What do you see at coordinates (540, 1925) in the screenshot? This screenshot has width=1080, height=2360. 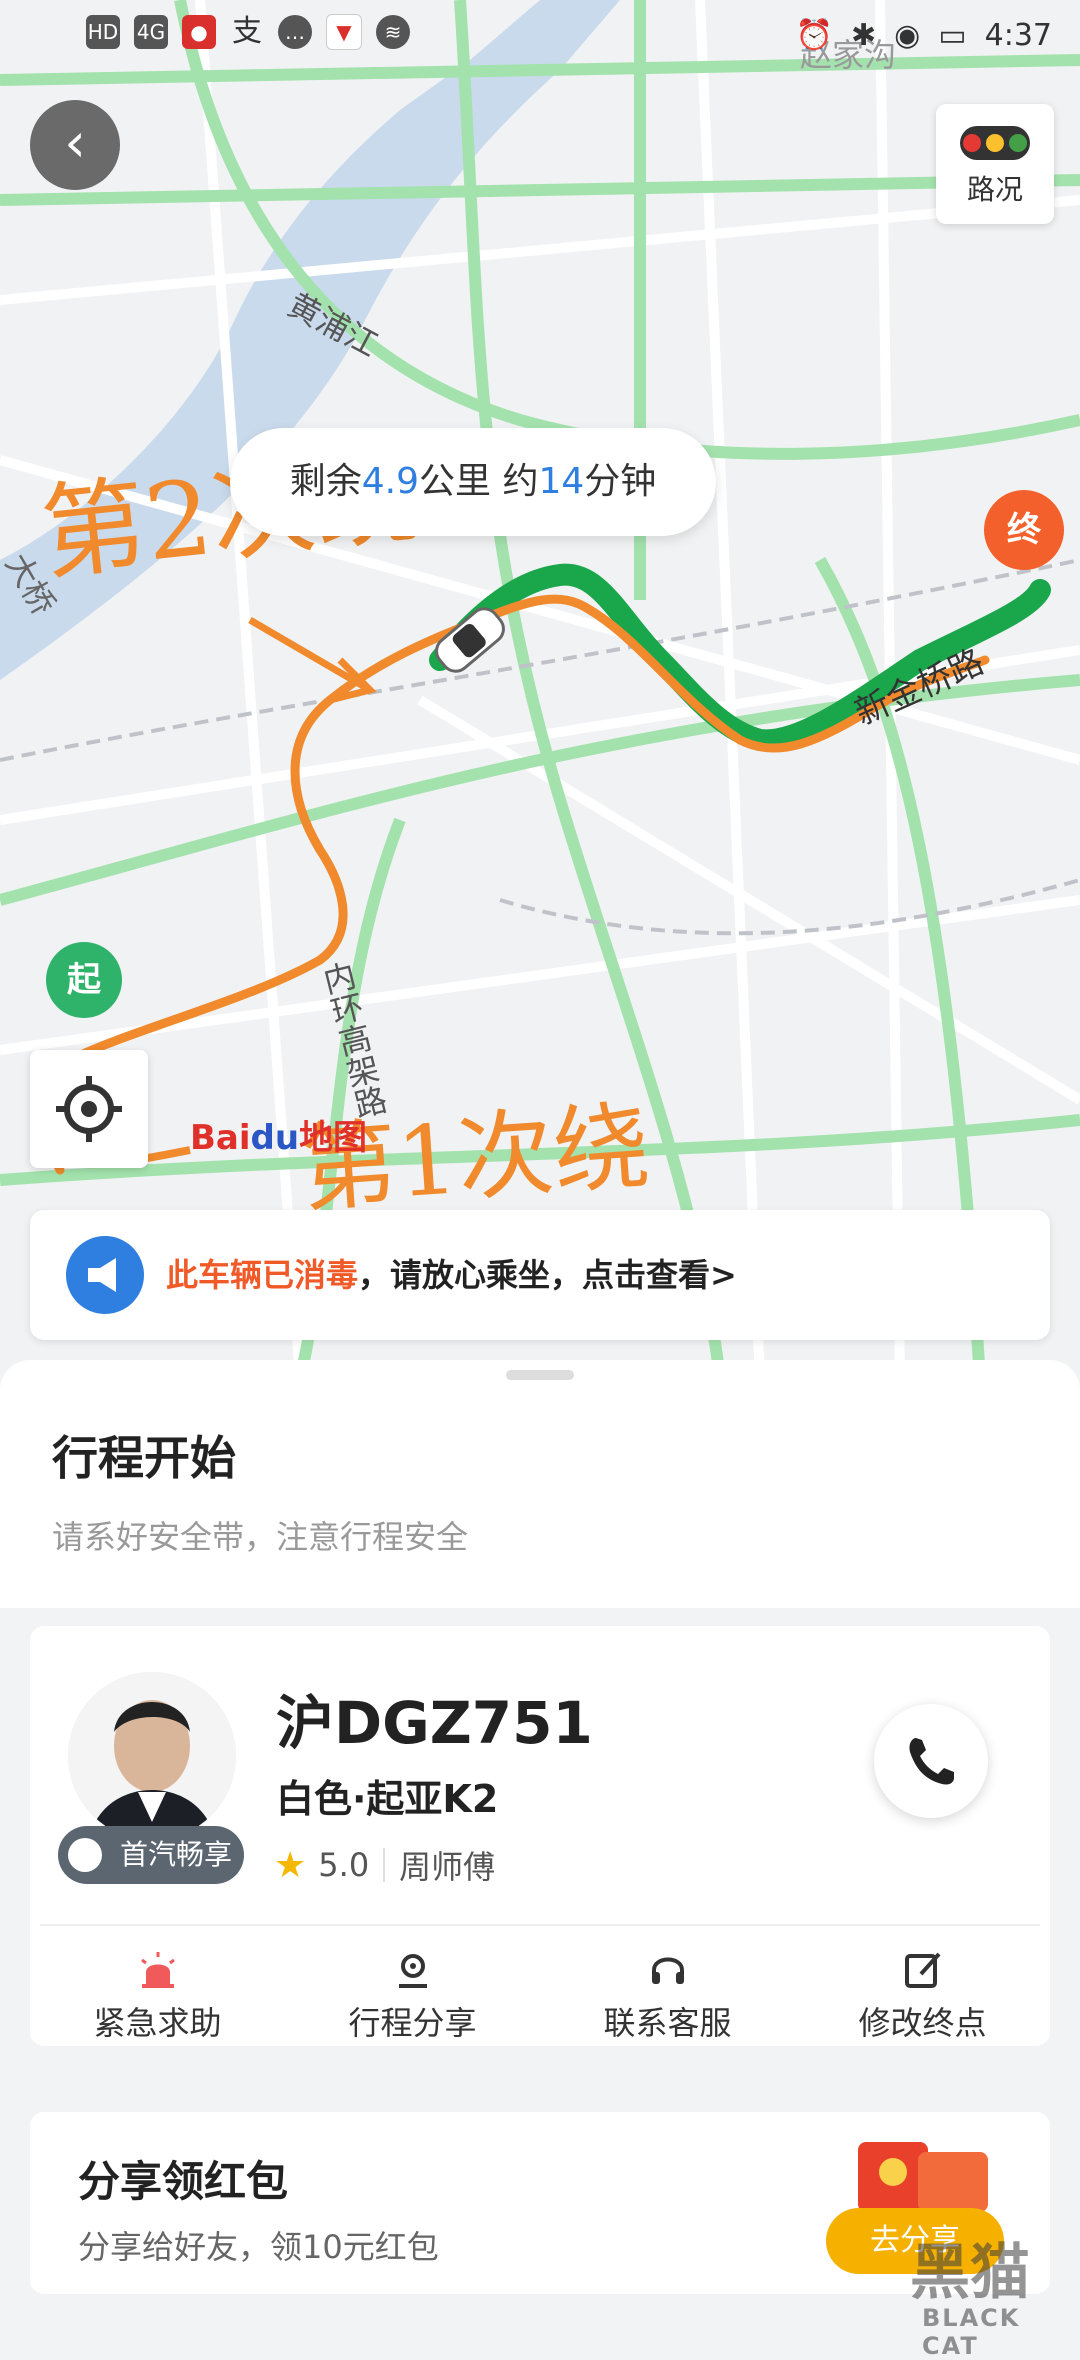 I see `card-divider` at bounding box center [540, 1925].